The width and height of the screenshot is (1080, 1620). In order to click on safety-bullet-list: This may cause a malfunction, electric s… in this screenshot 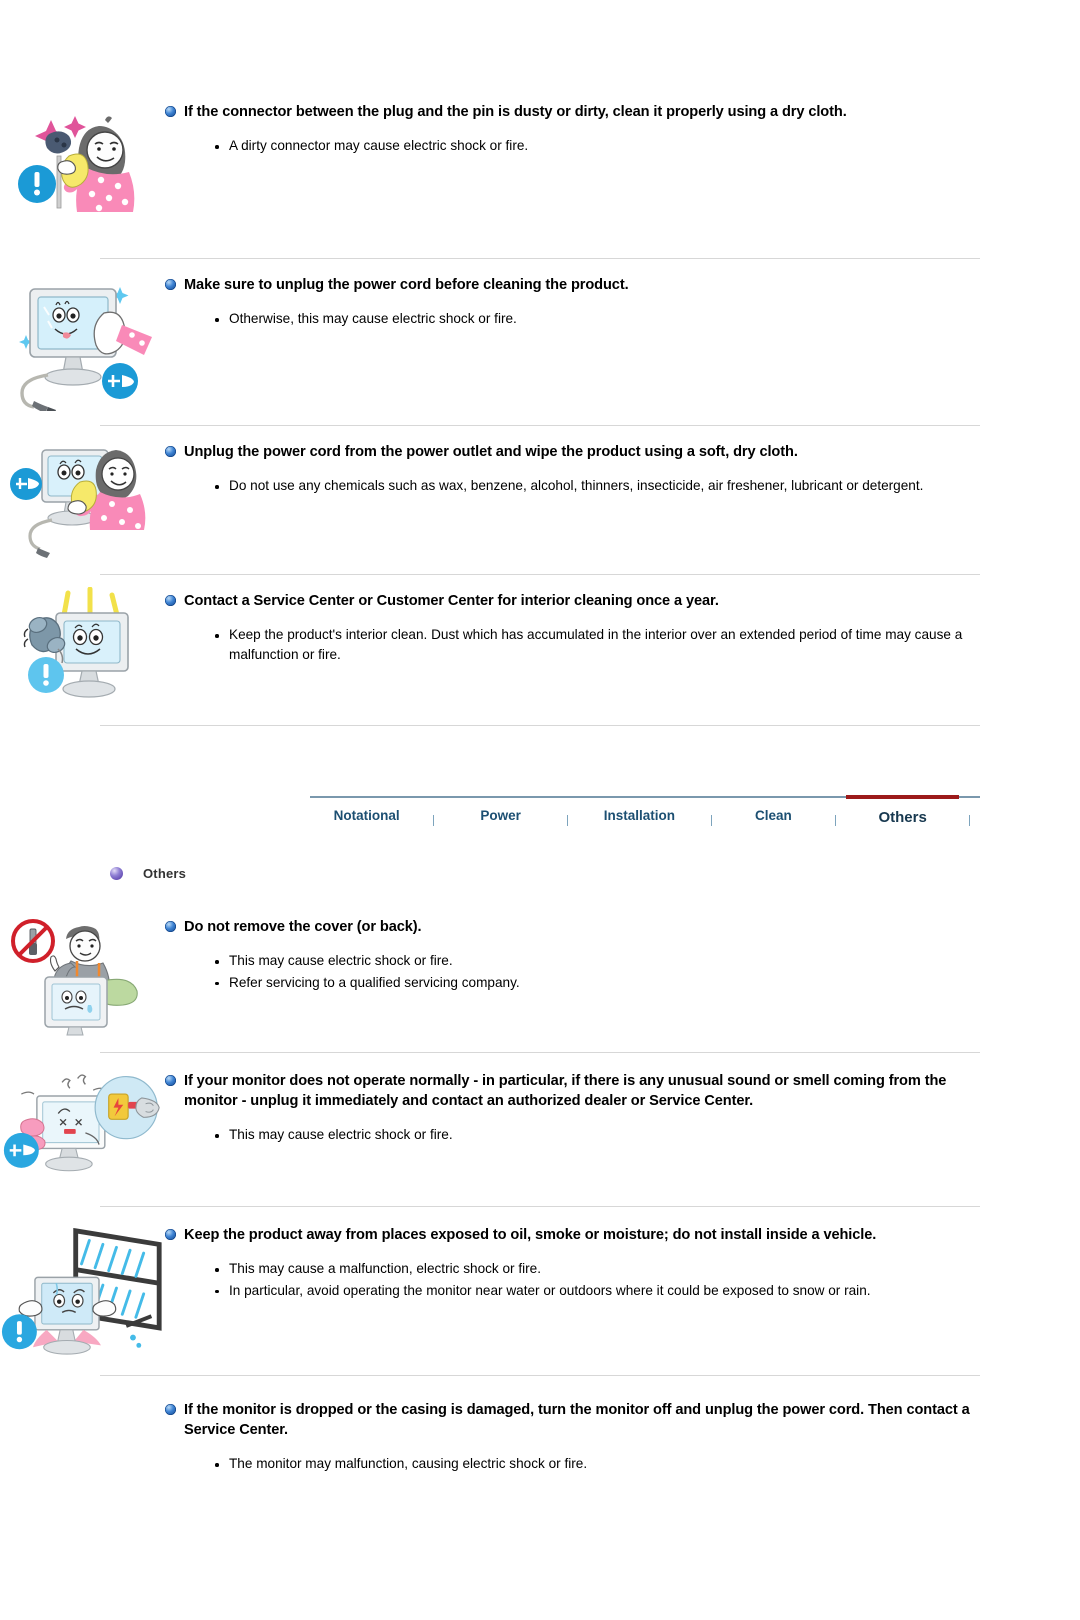, I will do `click(572, 1279)`.